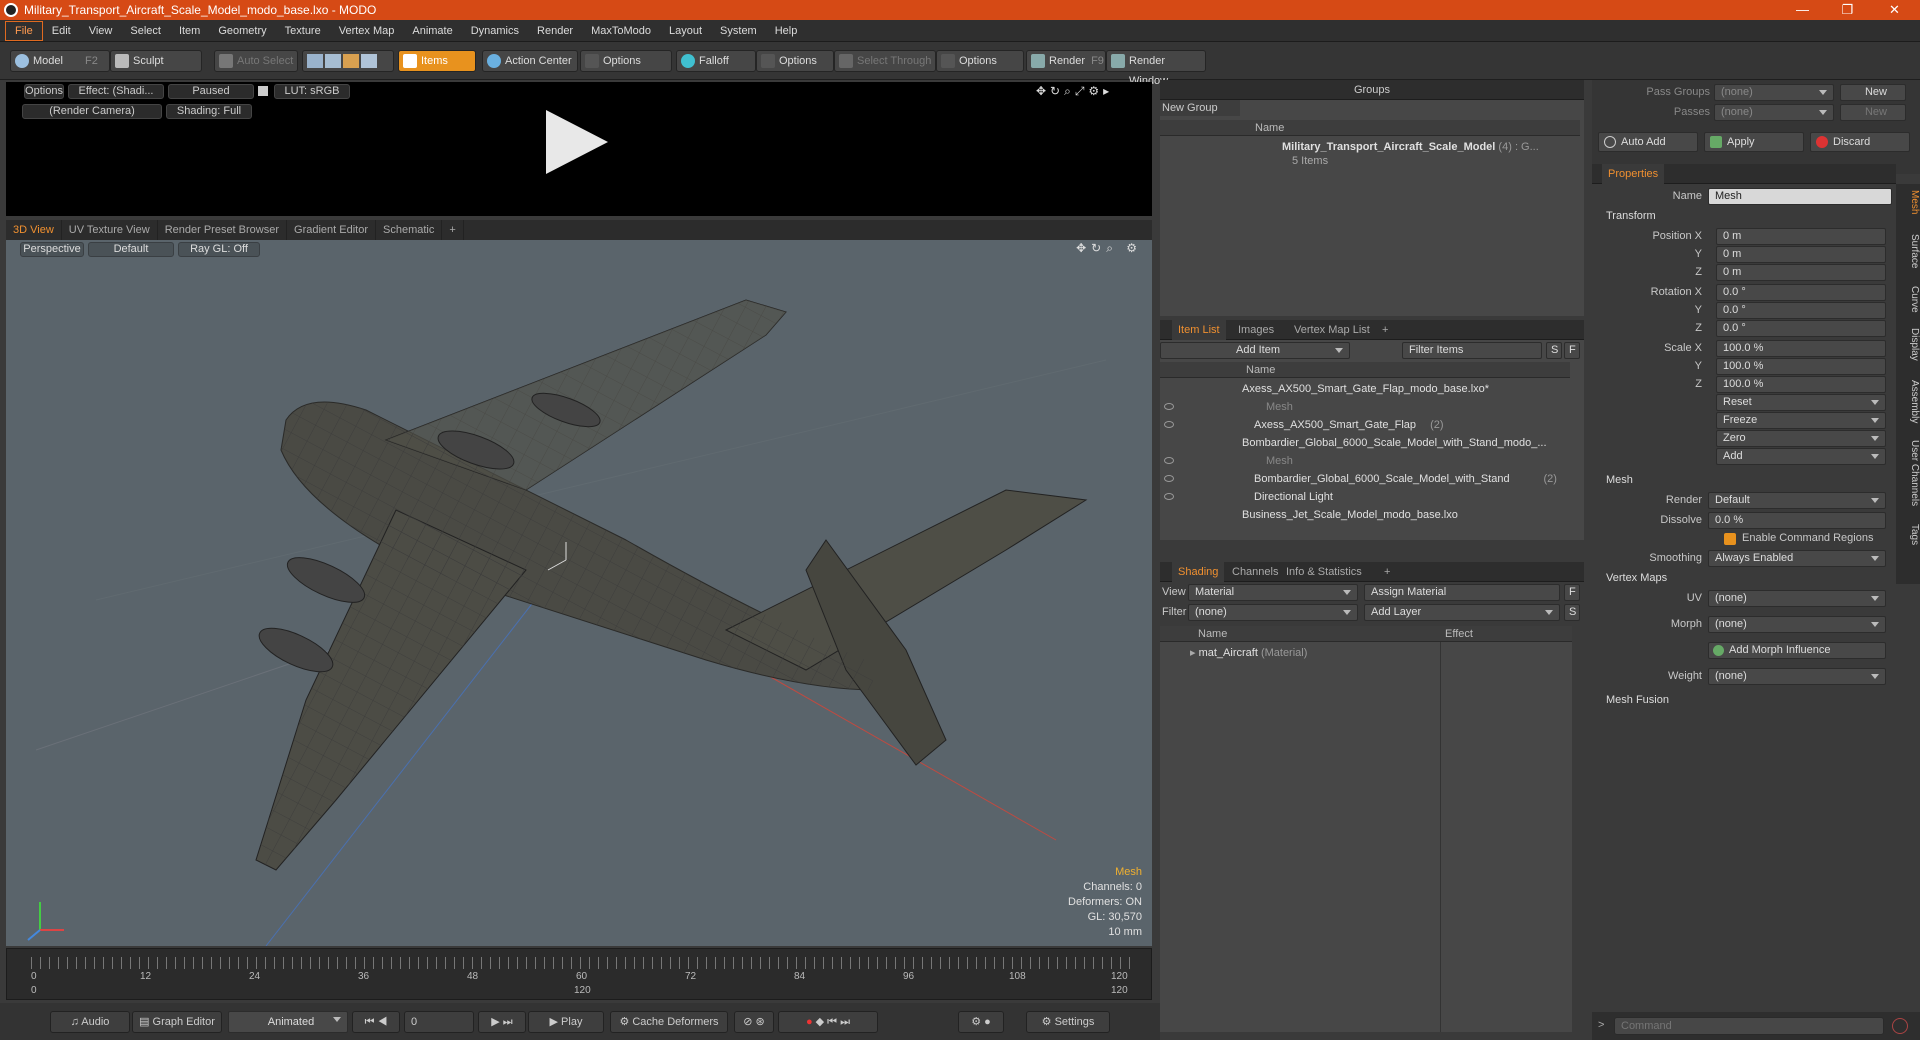  Describe the element at coordinates (1910, 251) in the screenshot. I see `side-tab-surface: Surface` at that location.